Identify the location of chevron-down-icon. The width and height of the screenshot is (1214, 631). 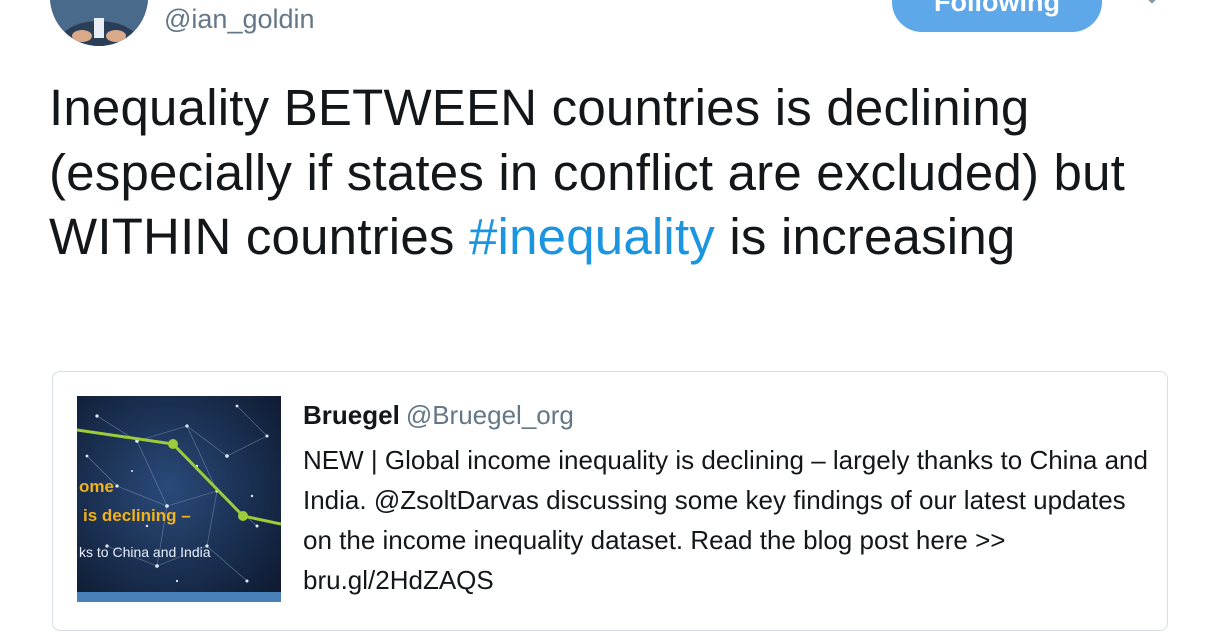
(1152, 4).